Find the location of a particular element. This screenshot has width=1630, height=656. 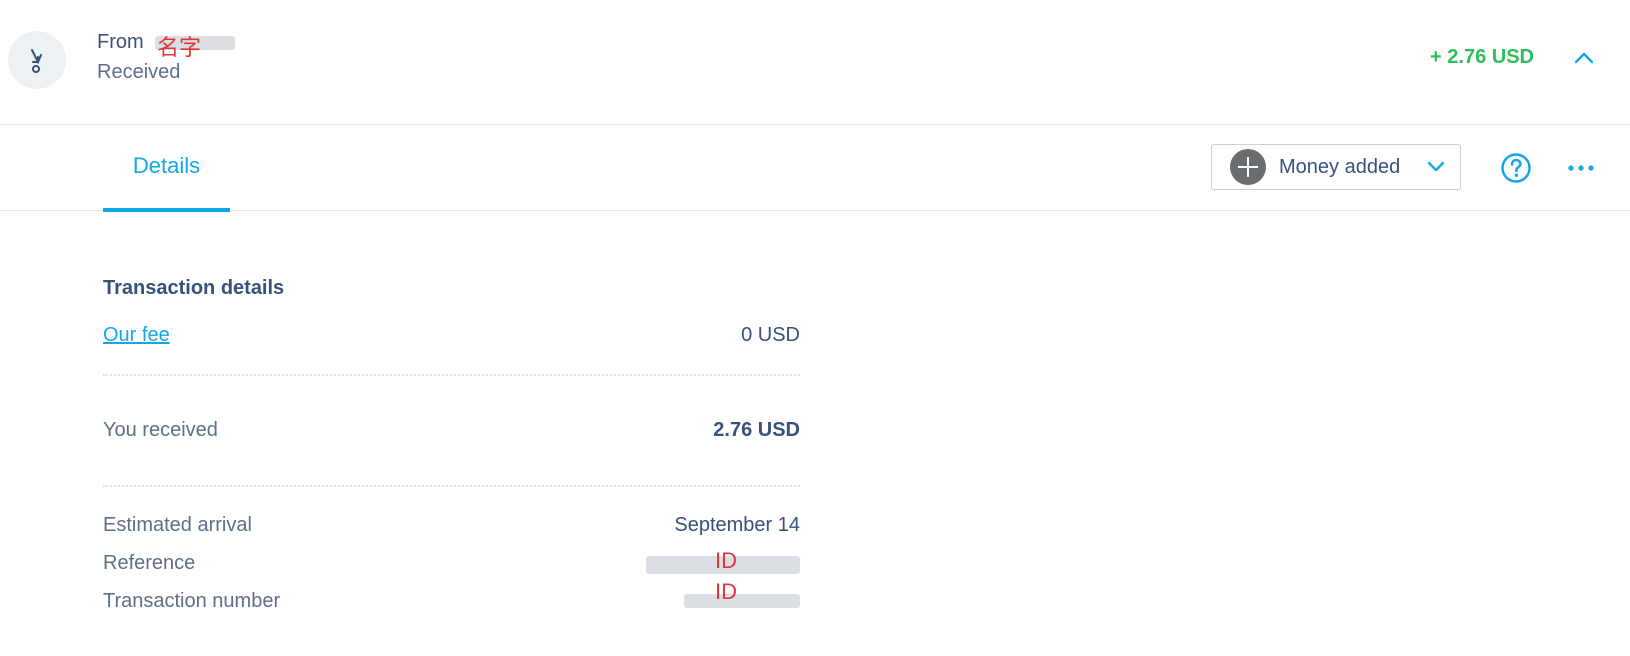

plus-circle-icon is located at coordinates (1248, 167).